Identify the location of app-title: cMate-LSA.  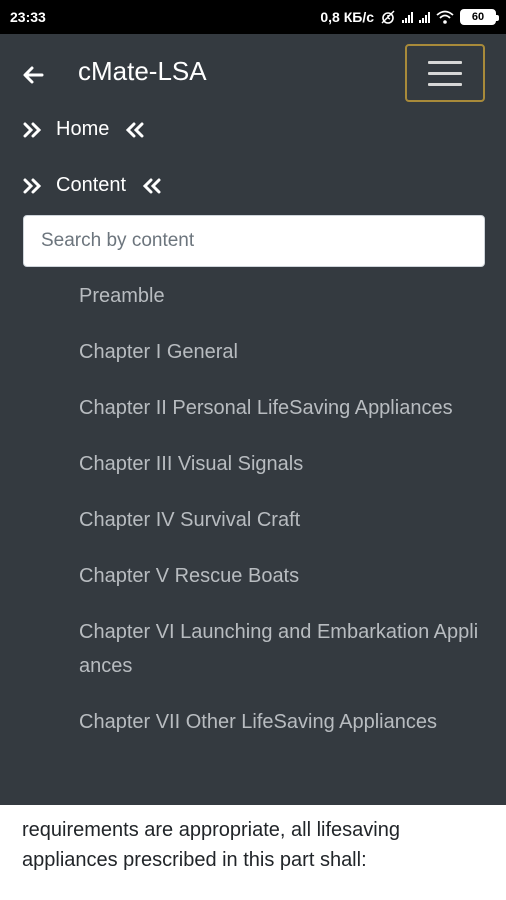
(142, 71).